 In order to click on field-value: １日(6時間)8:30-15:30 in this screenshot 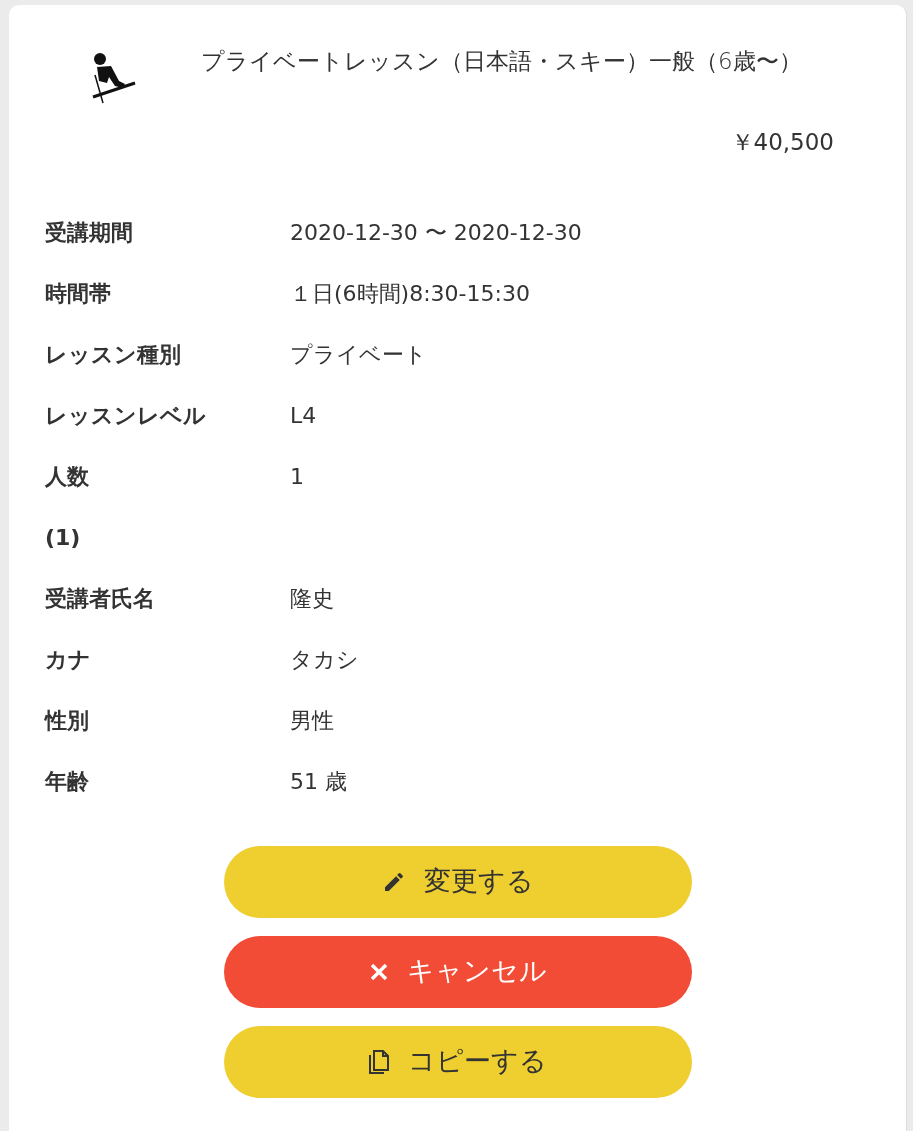, I will do `click(410, 293)`.